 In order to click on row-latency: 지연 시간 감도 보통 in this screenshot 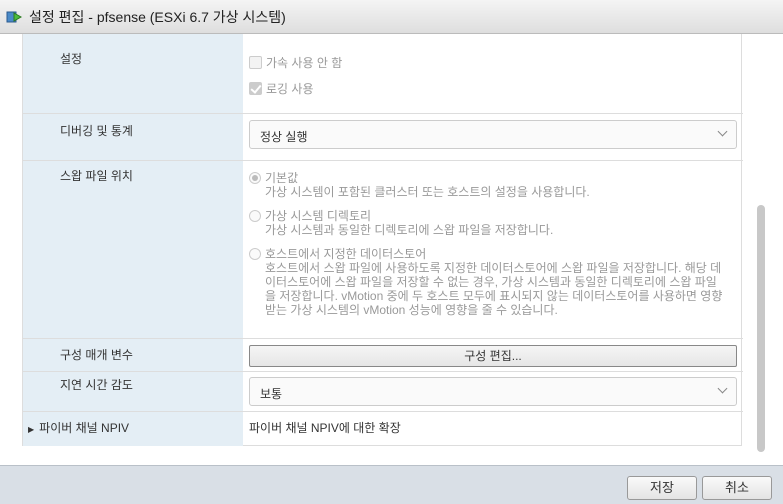, I will do `click(383, 392)`.